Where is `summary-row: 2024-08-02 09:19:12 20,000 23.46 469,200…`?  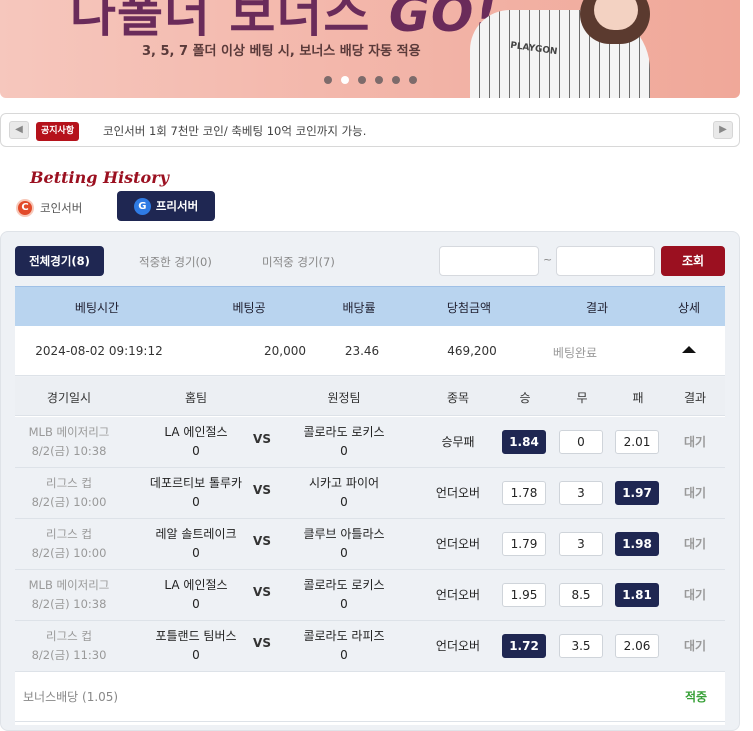
summary-row: 2024-08-02 09:19:12 20,000 23.46 469,200… is located at coordinates (370, 351).